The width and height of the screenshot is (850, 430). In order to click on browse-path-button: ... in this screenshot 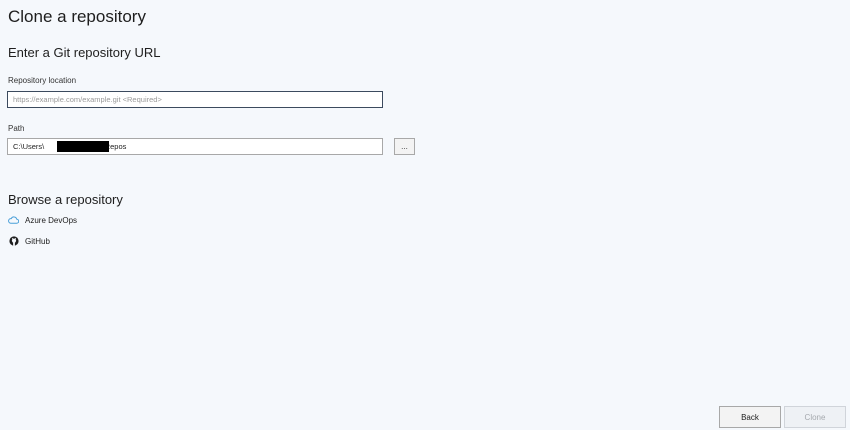, I will do `click(404, 146)`.